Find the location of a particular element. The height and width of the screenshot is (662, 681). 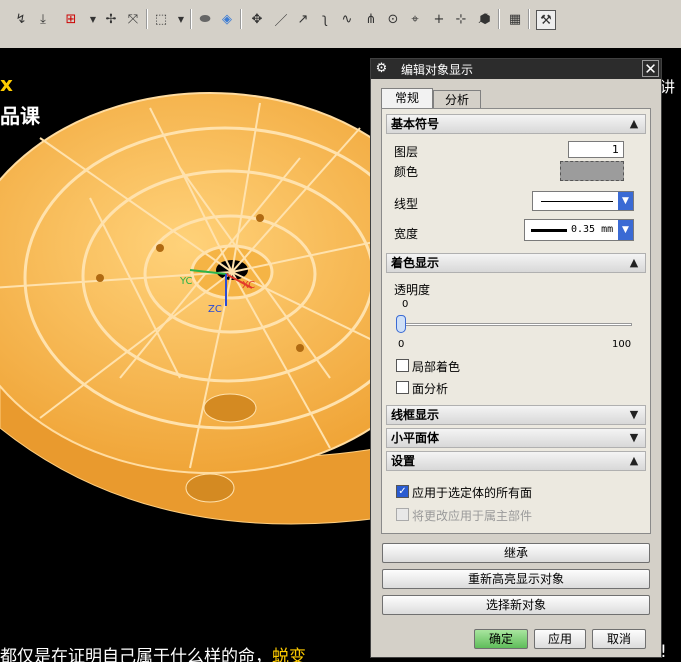

ok-button: 确定 is located at coordinates (501, 639).